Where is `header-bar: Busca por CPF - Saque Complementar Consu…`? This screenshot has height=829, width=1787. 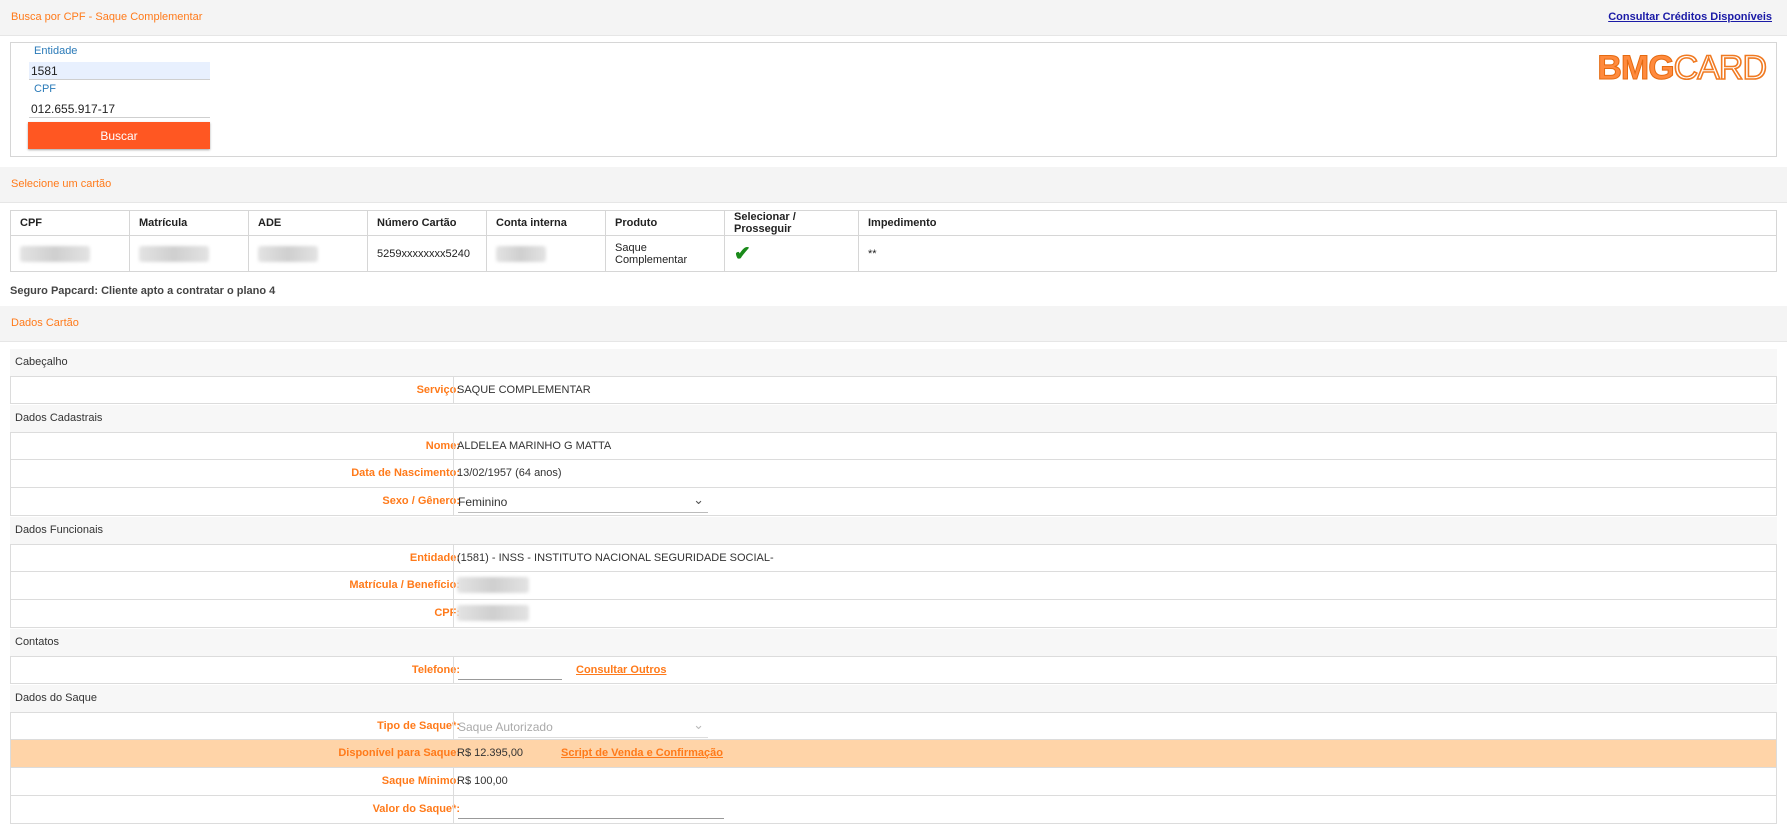 header-bar: Busca por CPF - Saque Complementar Consu… is located at coordinates (893, 18).